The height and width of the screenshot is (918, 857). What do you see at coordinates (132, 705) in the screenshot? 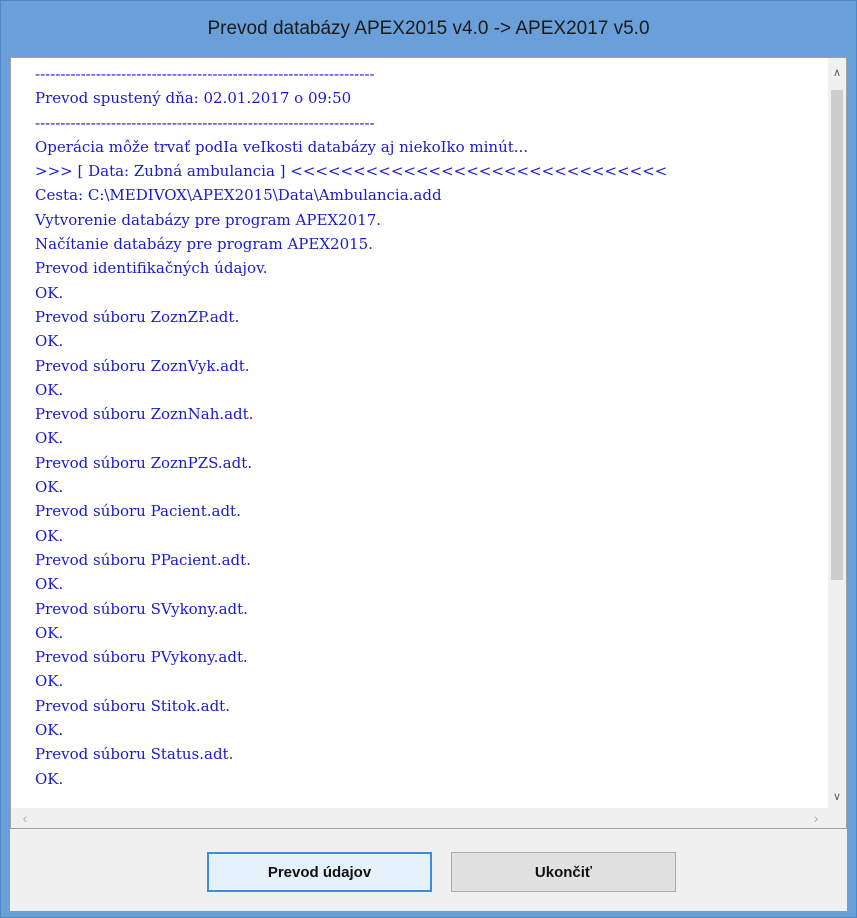
I see `log-line: Prevod súboru Stitok.adt.` at bounding box center [132, 705].